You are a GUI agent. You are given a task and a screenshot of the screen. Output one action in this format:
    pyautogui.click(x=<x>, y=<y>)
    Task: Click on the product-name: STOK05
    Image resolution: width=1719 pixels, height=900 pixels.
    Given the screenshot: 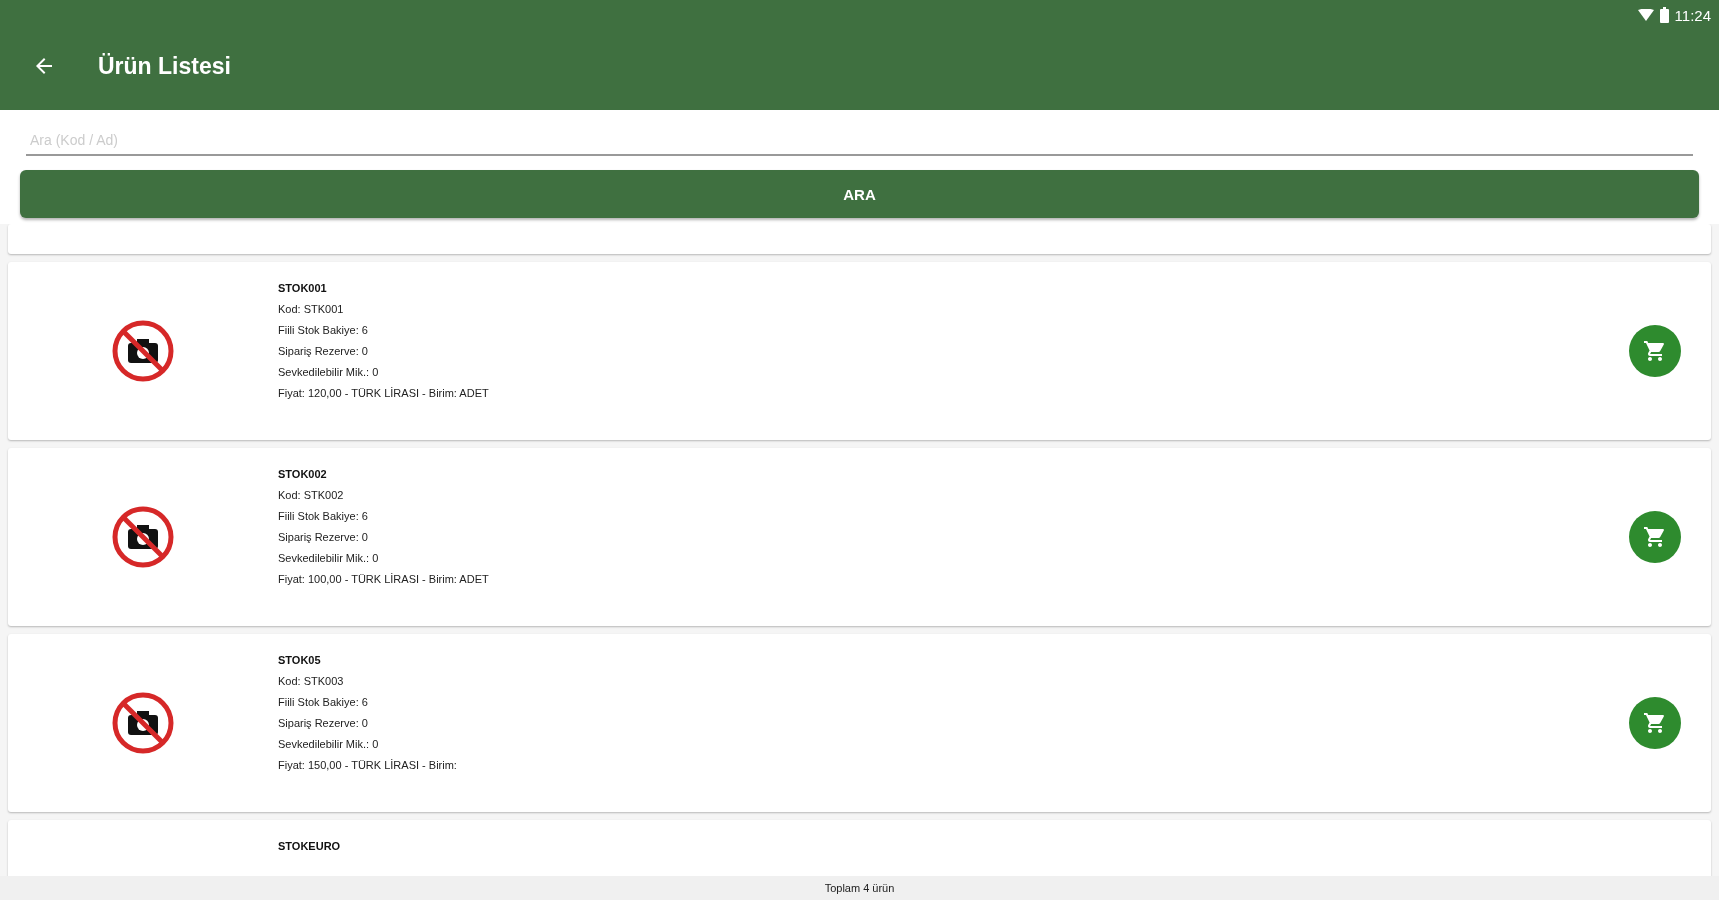 What is the action you would take?
    pyautogui.click(x=300, y=660)
    